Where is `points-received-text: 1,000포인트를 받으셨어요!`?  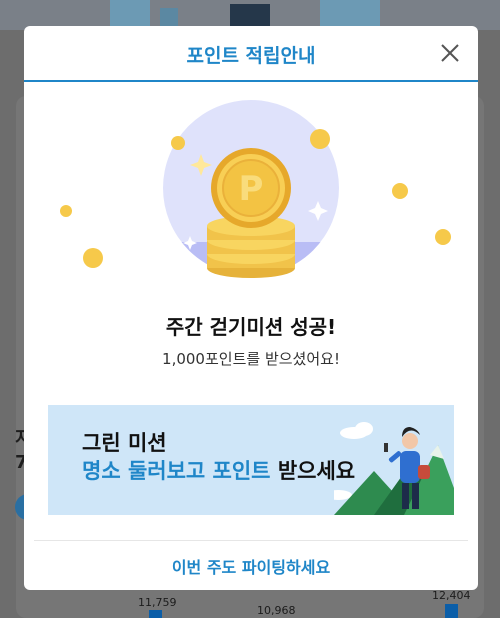
points-received-text: 1,000포인트를 받으셨어요! is located at coordinates (251, 359).